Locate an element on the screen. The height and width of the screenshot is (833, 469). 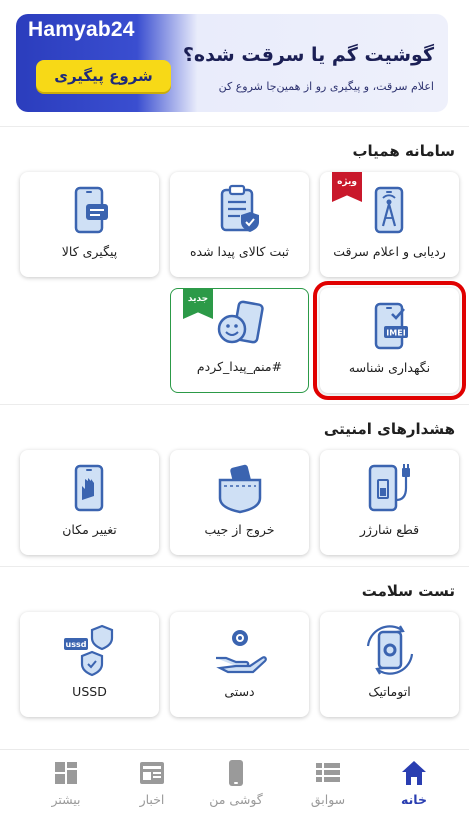
card-label: ثبت کالای پیدا شده is located at coordinates (239, 251).